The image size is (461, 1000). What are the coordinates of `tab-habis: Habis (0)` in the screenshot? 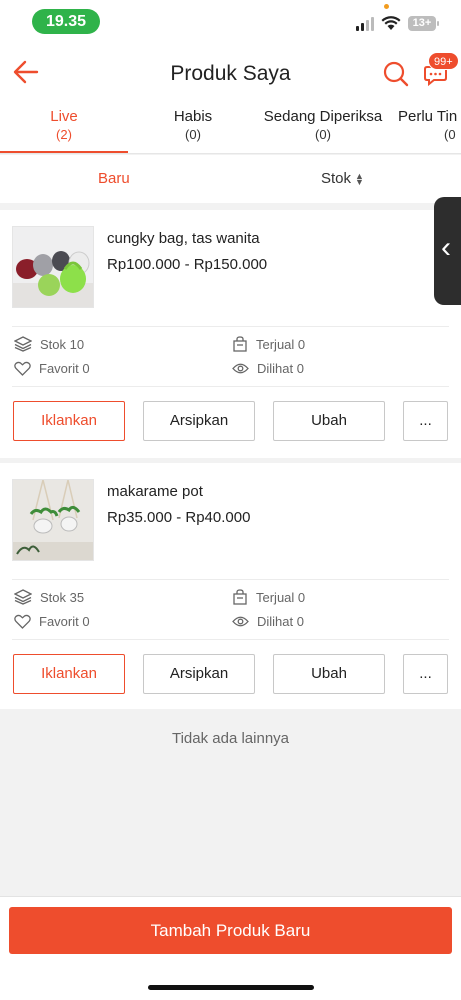 It's located at (193, 125).